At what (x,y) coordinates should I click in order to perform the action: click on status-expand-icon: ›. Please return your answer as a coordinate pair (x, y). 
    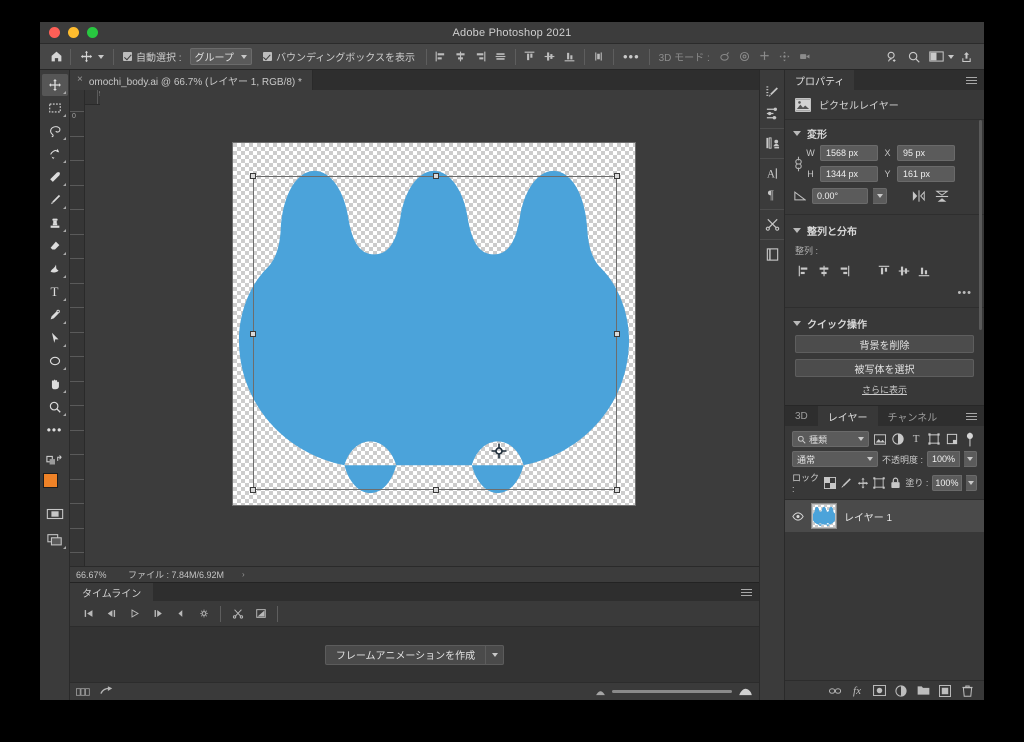
    Looking at the image, I should click on (243, 574).